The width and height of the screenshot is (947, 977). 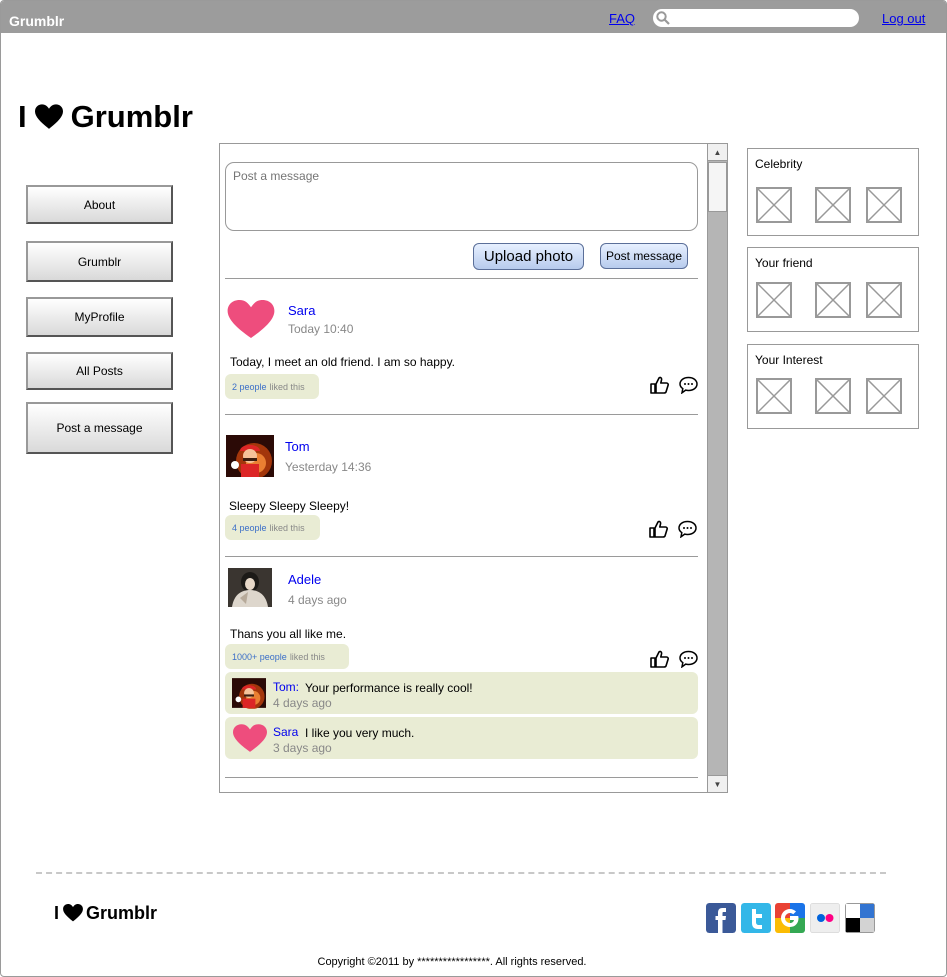 I want to click on delicious-icon, so click(x=860, y=918).